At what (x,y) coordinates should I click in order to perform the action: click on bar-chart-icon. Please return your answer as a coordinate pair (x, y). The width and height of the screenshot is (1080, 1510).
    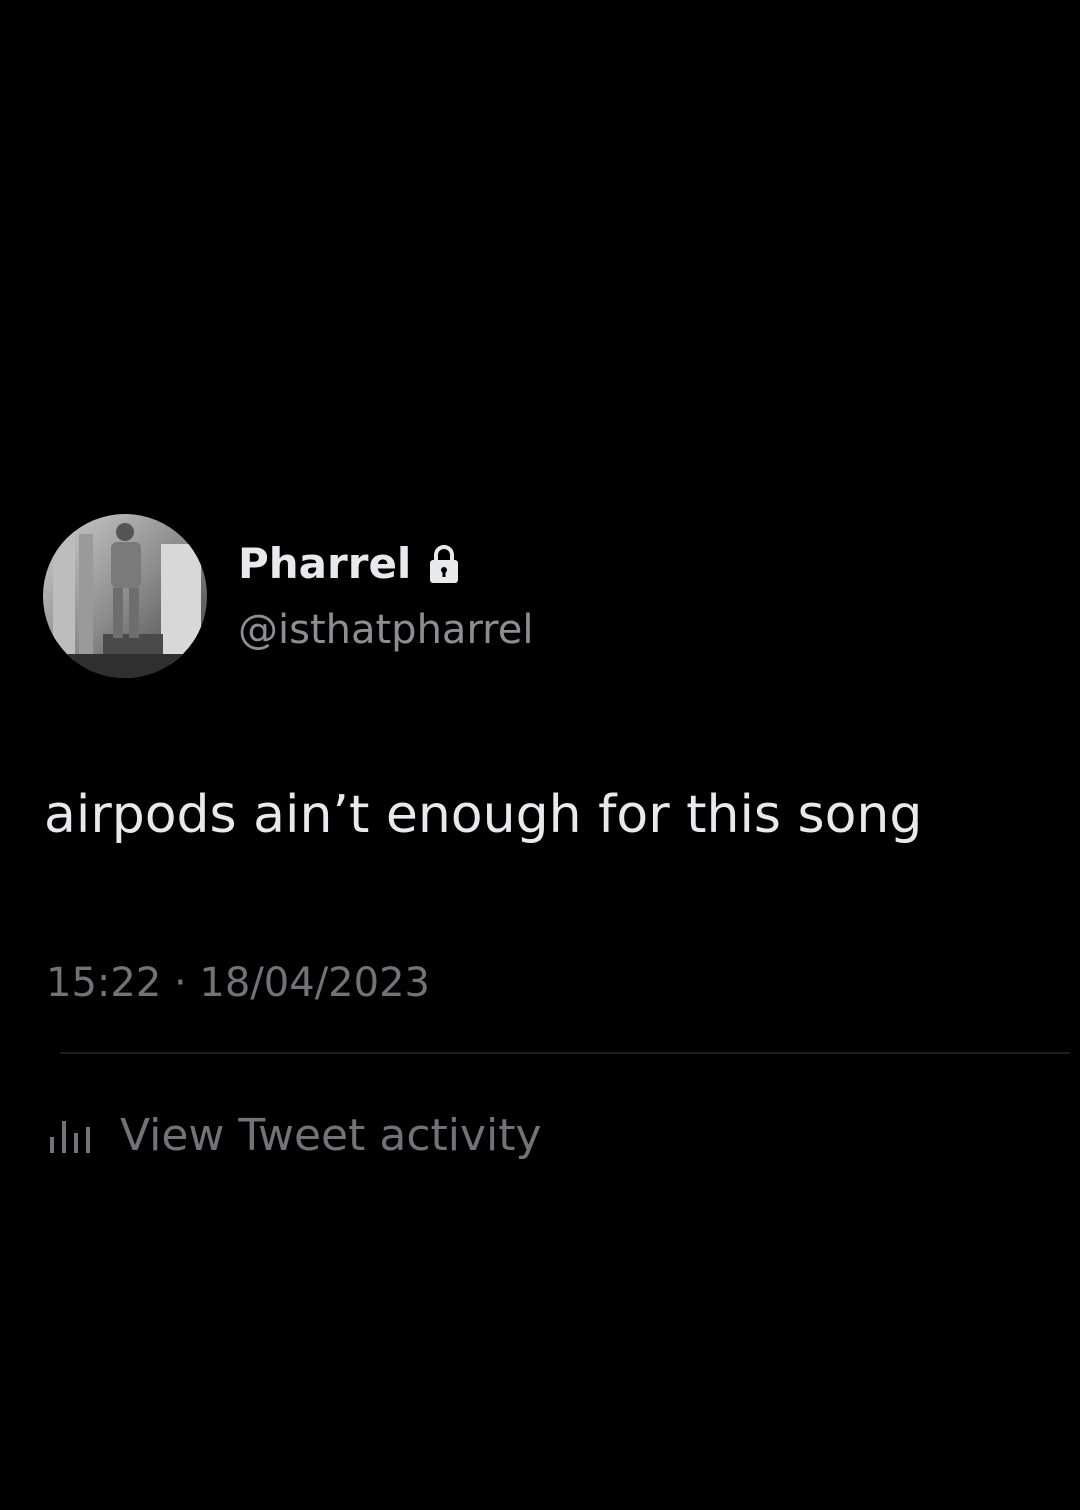
    Looking at the image, I should click on (70, 1137).